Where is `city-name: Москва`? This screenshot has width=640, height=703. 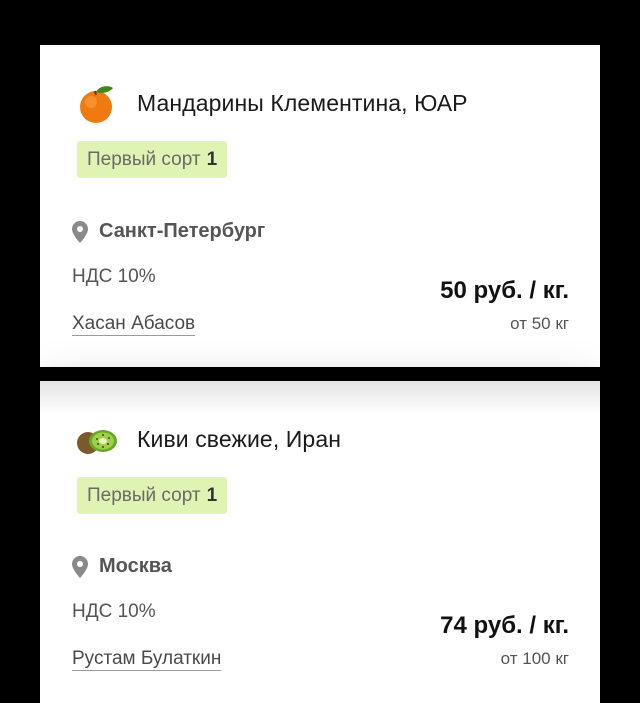 city-name: Москва is located at coordinates (135, 566).